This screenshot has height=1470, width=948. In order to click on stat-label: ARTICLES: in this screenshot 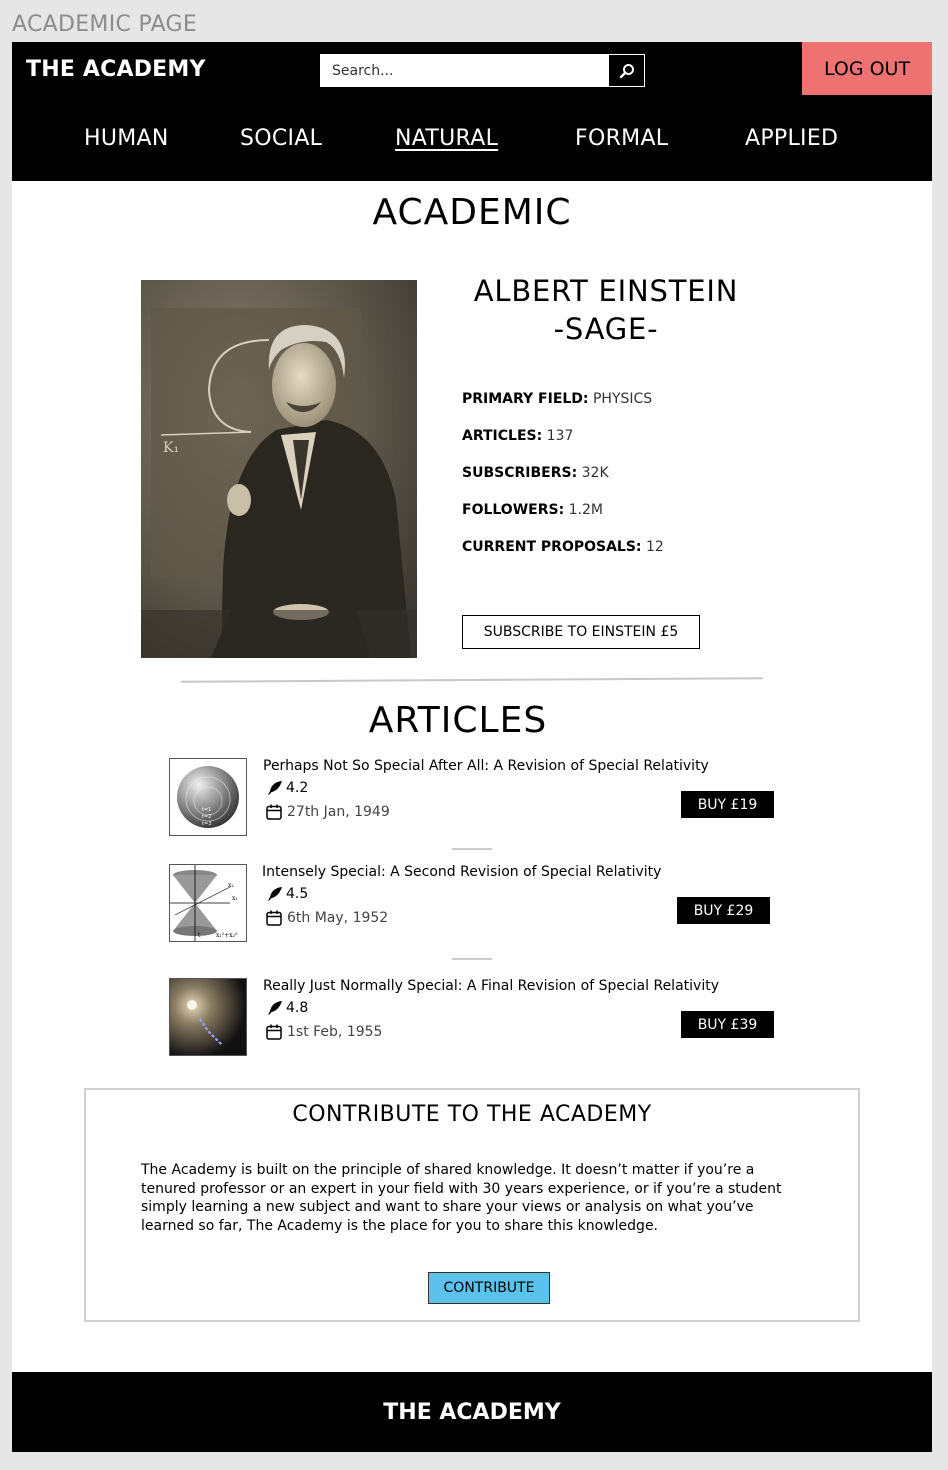, I will do `click(502, 436)`.